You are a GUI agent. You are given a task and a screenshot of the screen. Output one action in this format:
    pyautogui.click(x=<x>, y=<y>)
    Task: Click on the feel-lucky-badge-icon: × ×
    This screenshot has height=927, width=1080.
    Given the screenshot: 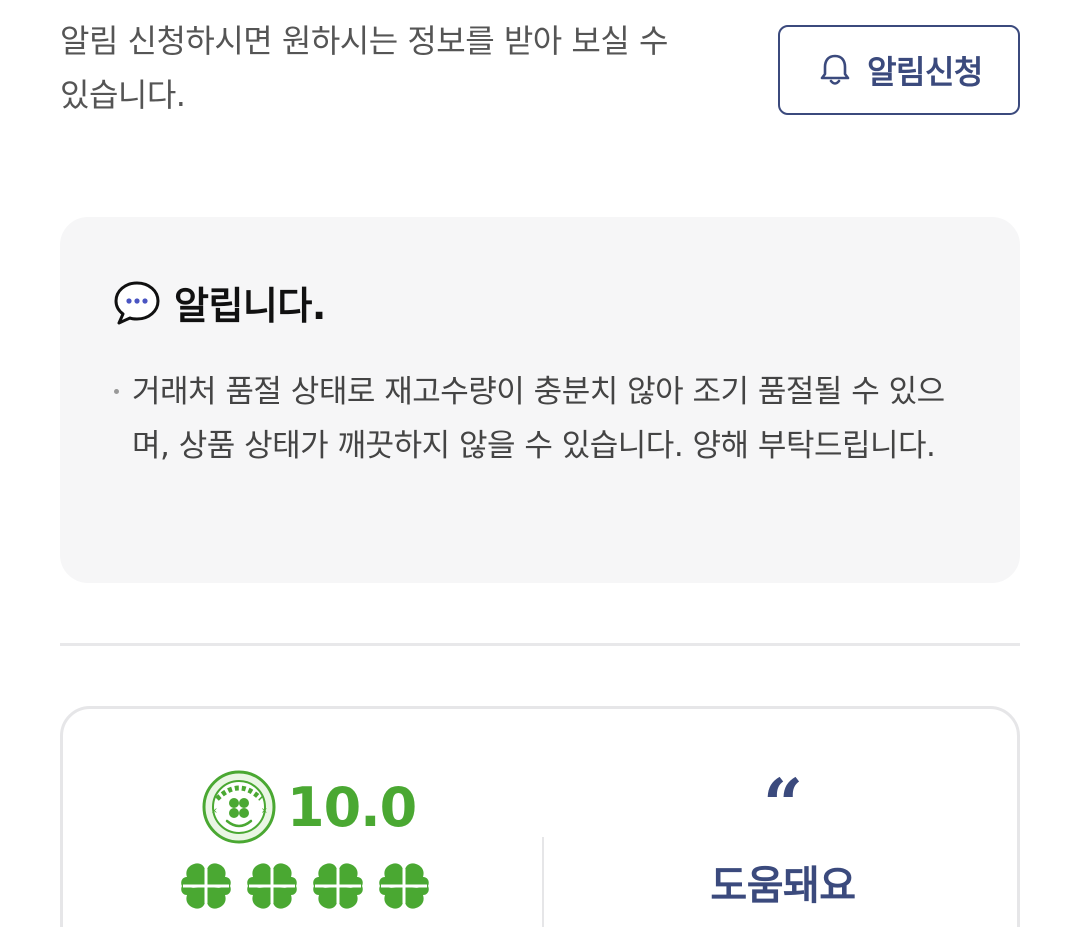 What is the action you would take?
    pyautogui.click(x=239, y=807)
    